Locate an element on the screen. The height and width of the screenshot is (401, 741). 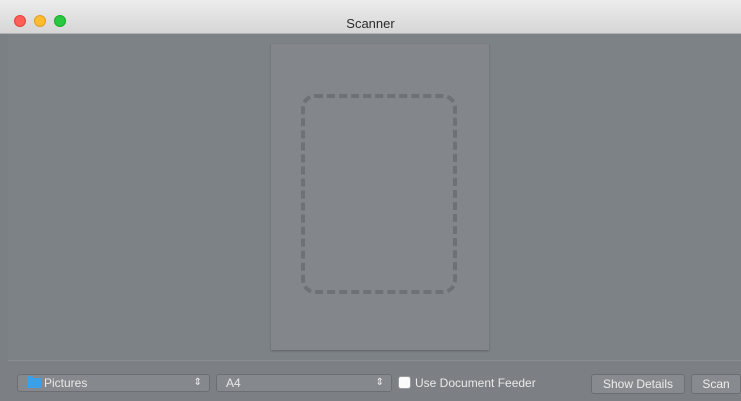
document-feeder-label: Use Document Feeder is located at coordinates (475, 383).